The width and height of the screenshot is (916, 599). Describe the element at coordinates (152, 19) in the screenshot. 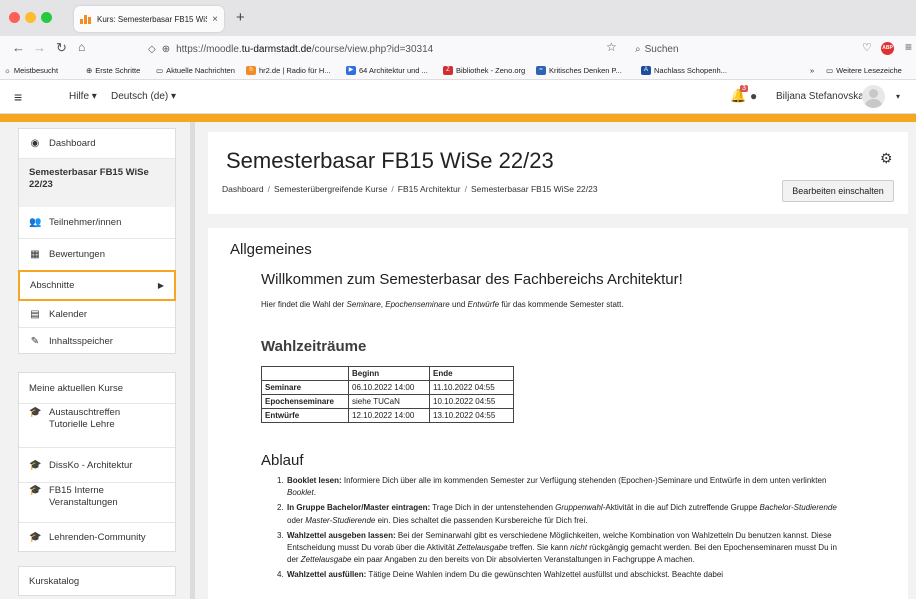

I see `tab-title: Kurs: Semesterbasar FB15 WiSe` at that location.